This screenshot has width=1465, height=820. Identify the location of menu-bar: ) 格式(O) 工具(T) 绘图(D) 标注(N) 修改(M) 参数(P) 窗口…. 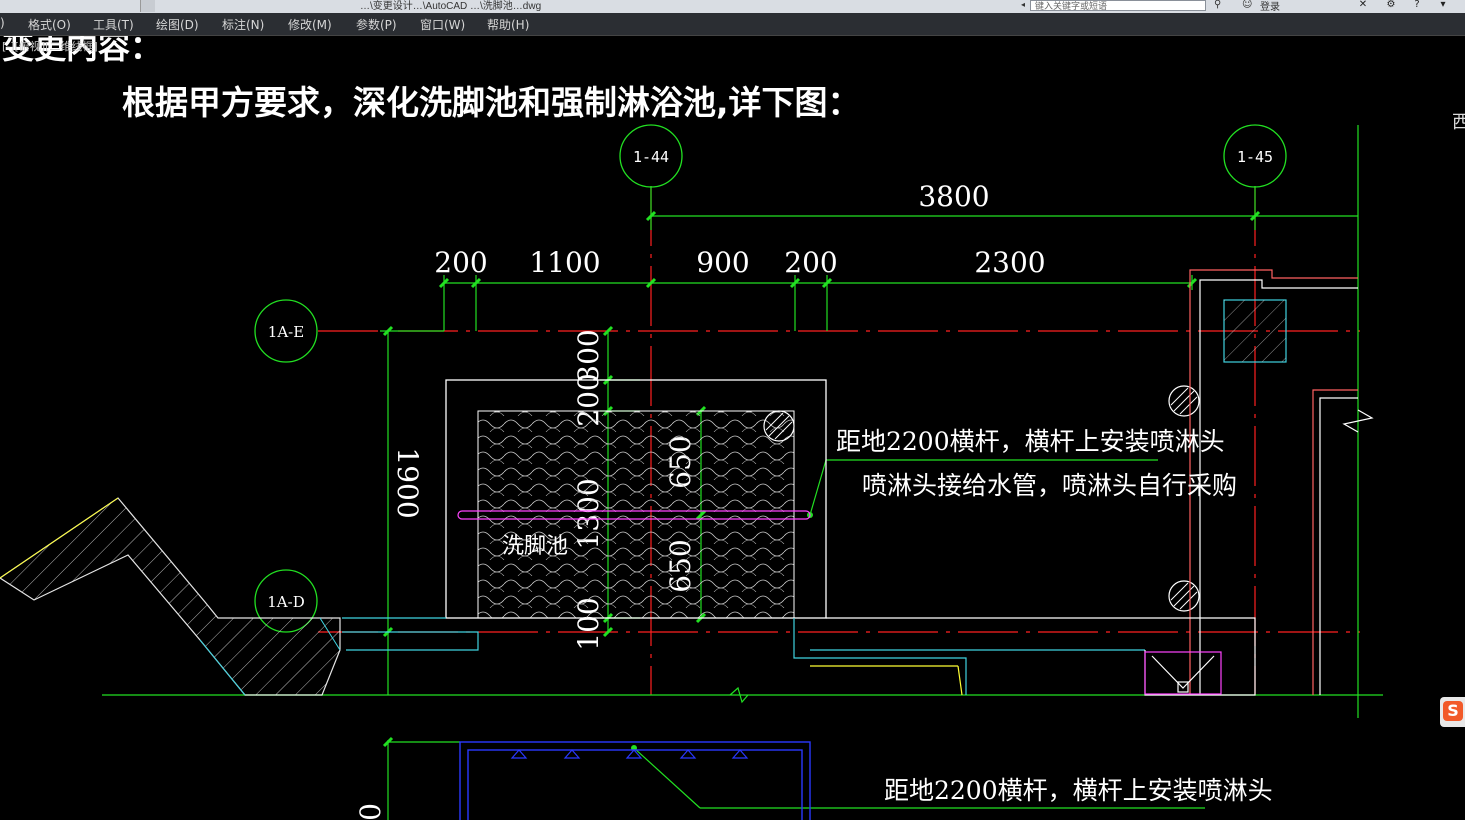
(732, 24).